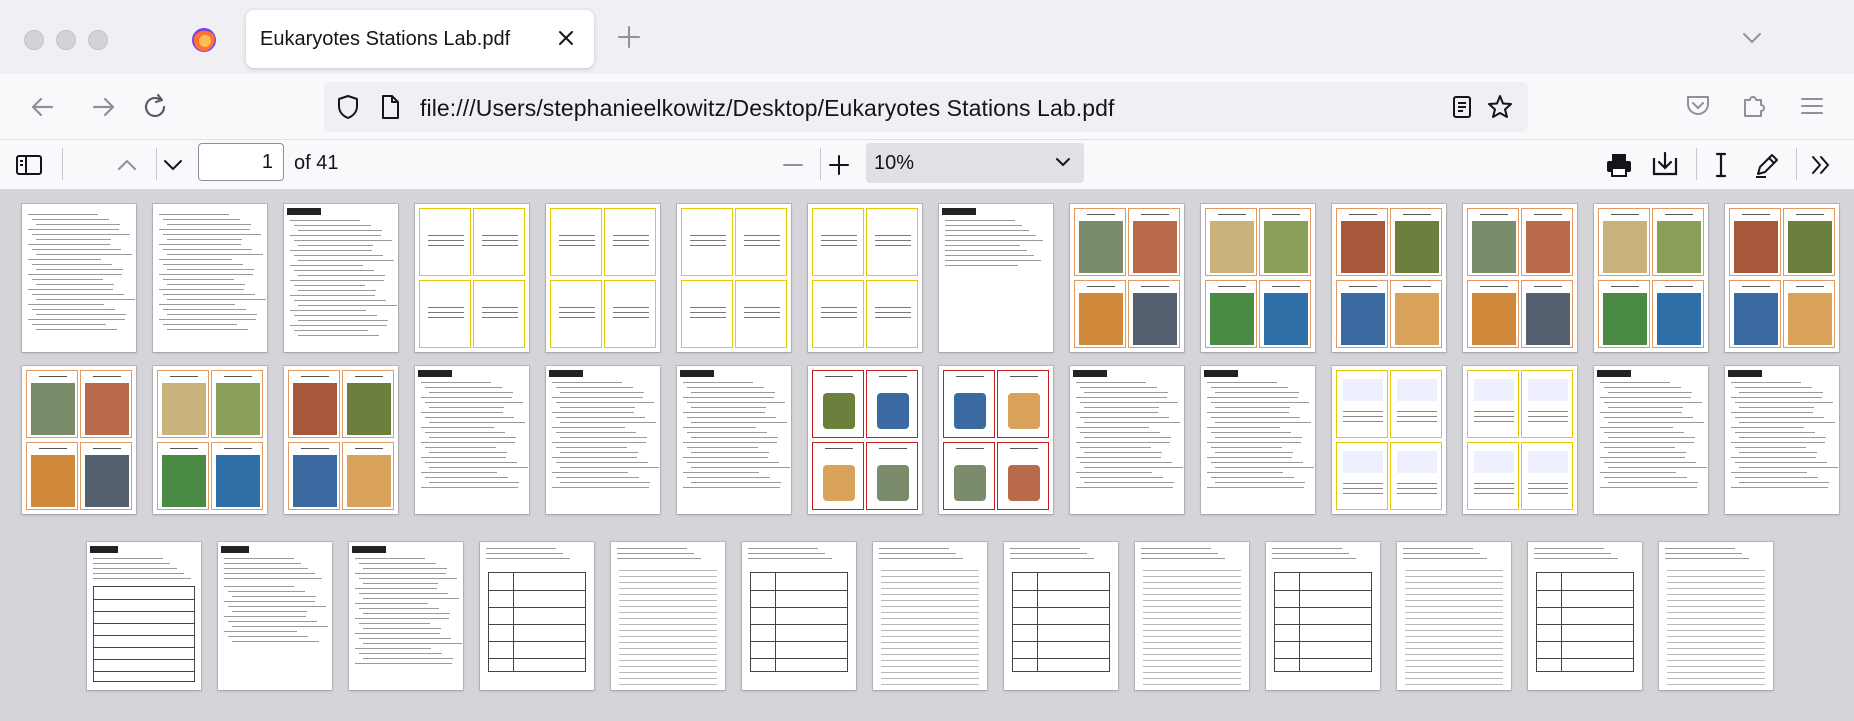 The width and height of the screenshot is (1854, 721). What do you see at coordinates (975, 163) in the screenshot?
I see `zoom-select: 10%` at bounding box center [975, 163].